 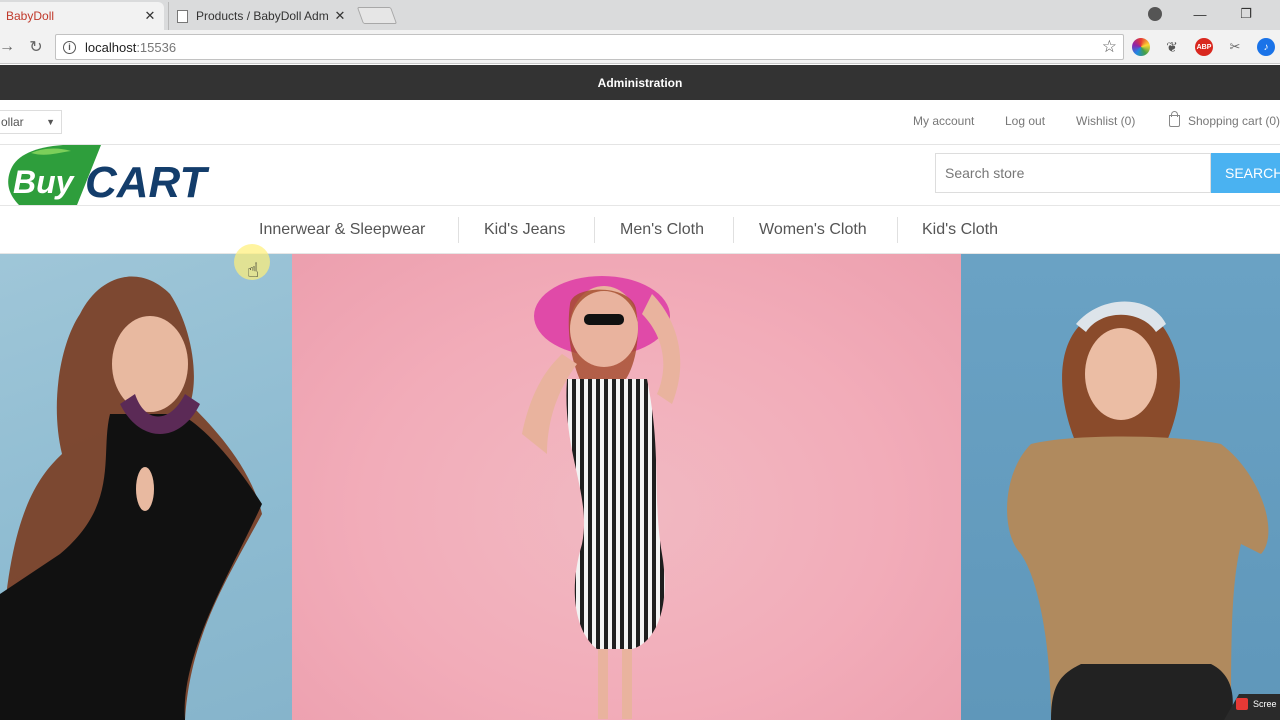 What do you see at coordinates (1234, 121) in the screenshot?
I see `shopping-cart-label: Shopping cart (0)` at bounding box center [1234, 121].